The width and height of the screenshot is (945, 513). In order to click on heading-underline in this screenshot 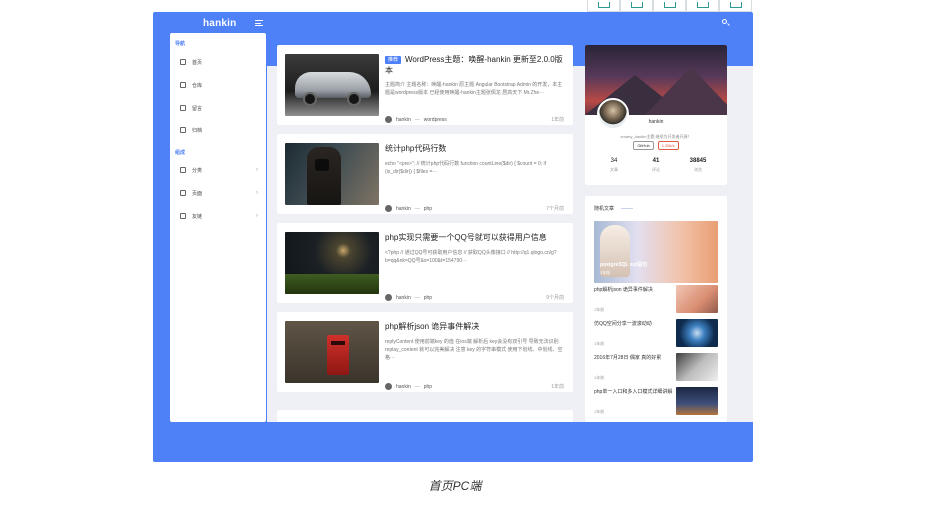, I will do `click(627, 208)`.